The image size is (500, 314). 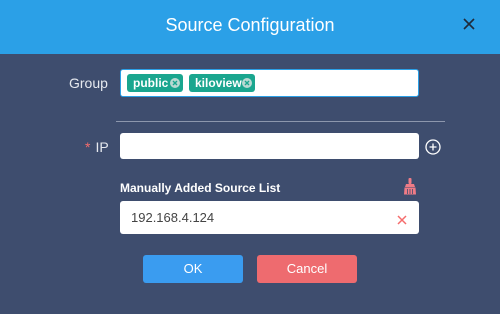 I want to click on group-tag-kiloview: kiloview, so click(x=222, y=83).